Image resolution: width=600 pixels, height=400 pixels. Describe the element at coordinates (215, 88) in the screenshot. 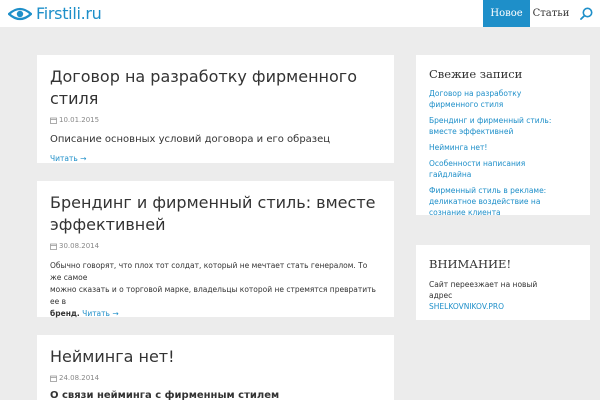

I see `post-title: Договор на разработку фирменного стиля` at that location.